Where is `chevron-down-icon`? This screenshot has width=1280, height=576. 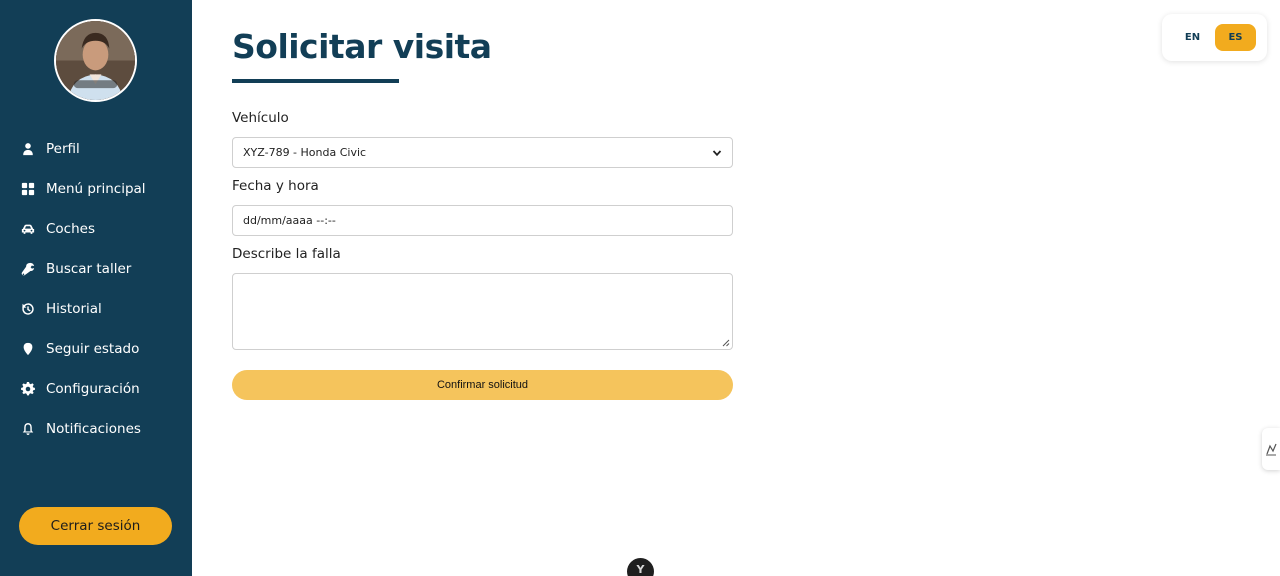 chevron-down-icon is located at coordinates (717, 153).